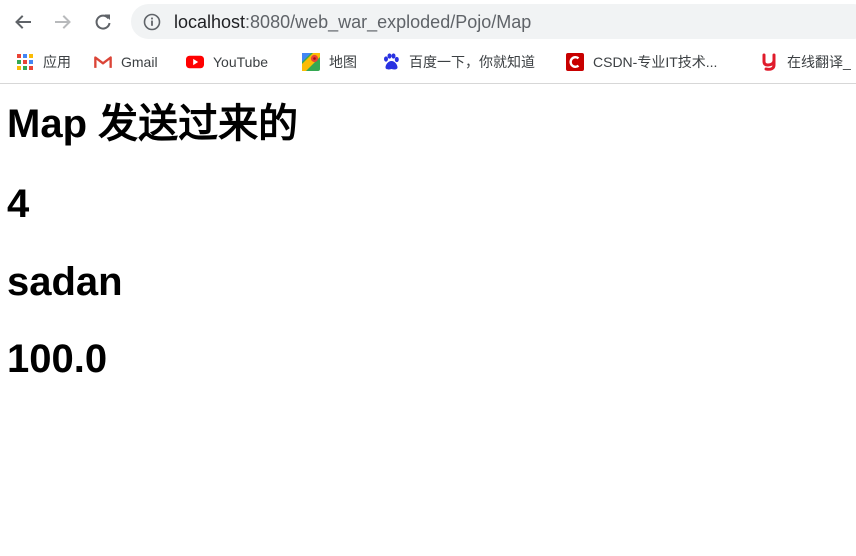  Describe the element at coordinates (575, 62) in the screenshot. I see `csdn-icon` at that location.